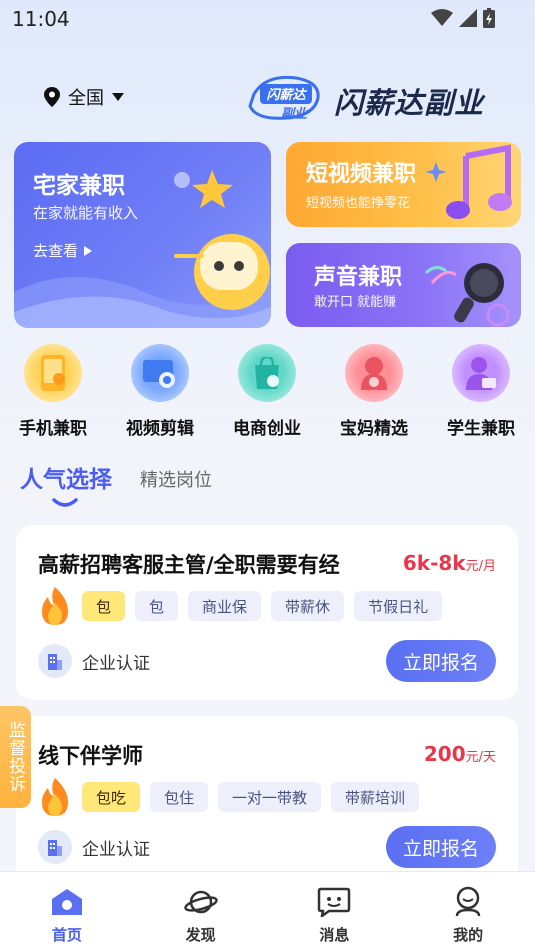  I want to click on category-student-job: 学生兼职, so click(481, 391).